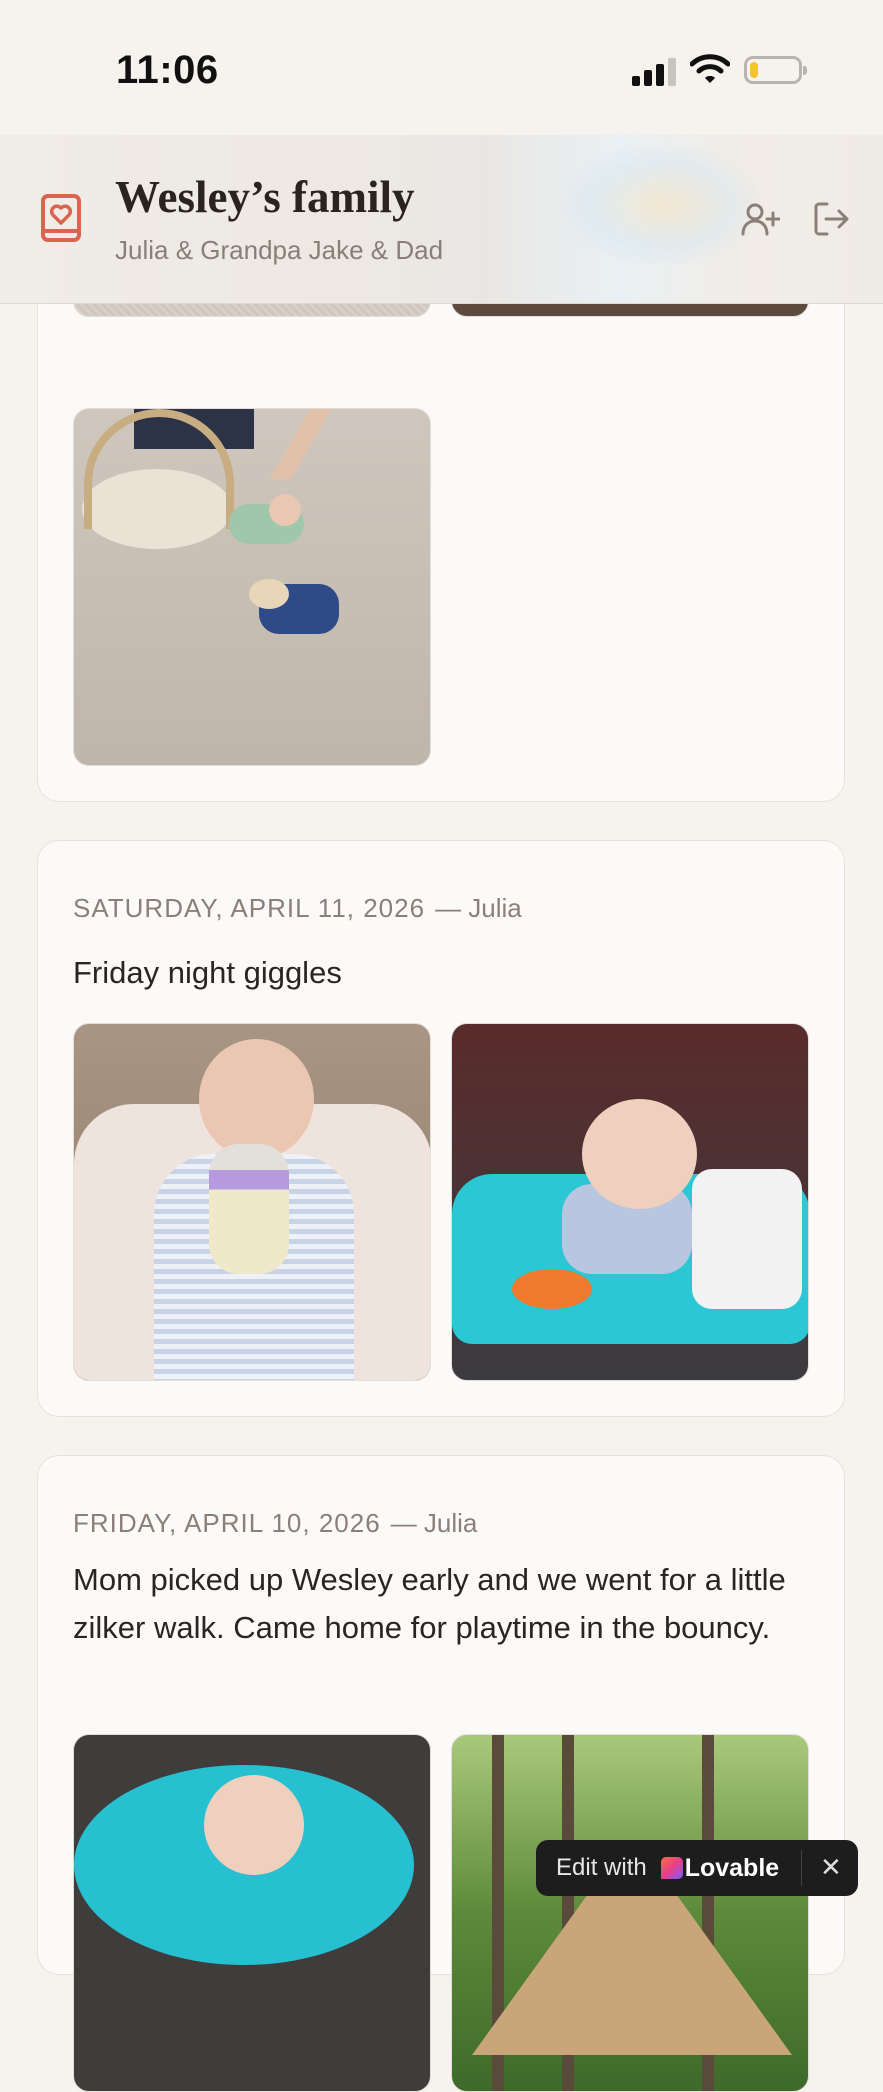 The image size is (883, 2092). I want to click on lovable-logo-icon, so click(671, 1868).